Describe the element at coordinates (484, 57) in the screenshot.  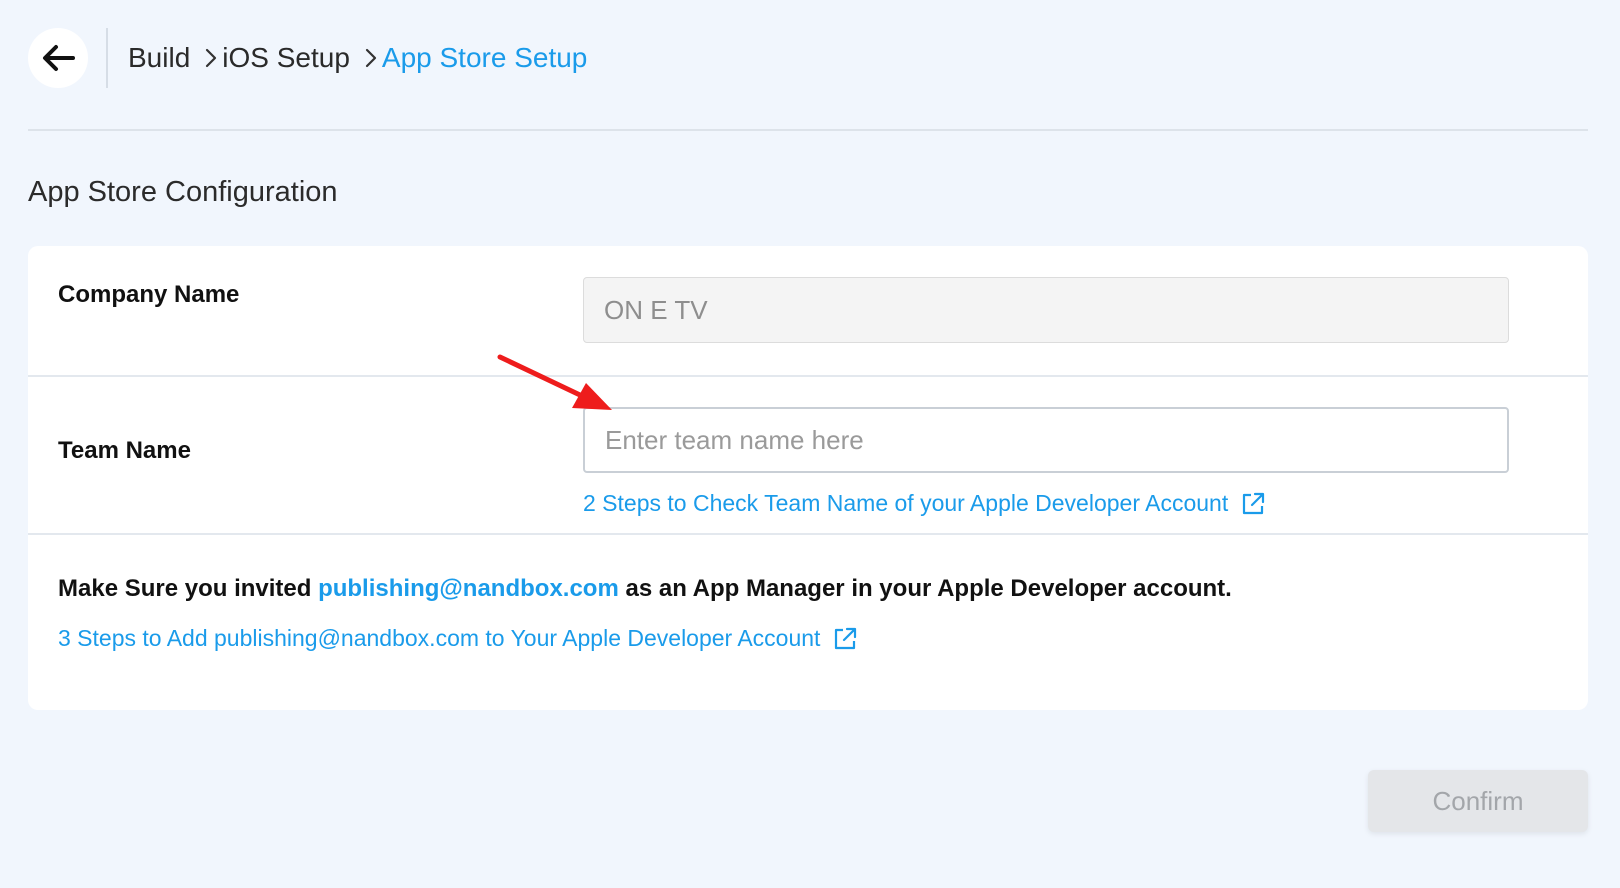
I see `breadcrumb-app-store-setup: App Store Setup` at that location.